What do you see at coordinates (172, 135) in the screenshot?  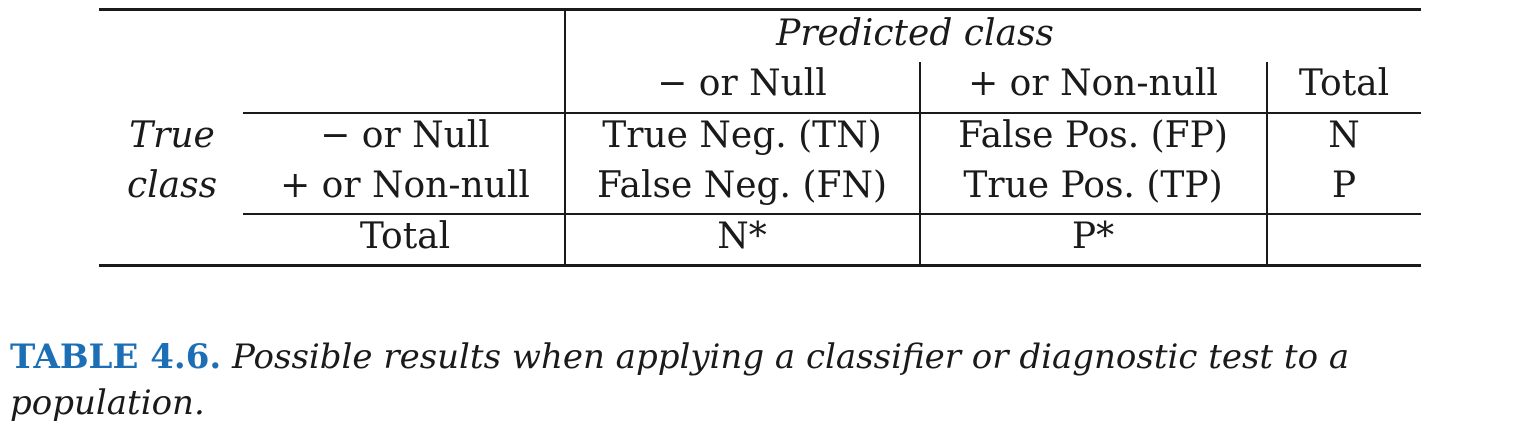 I see `true-class-label-line1: True` at bounding box center [172, 135].